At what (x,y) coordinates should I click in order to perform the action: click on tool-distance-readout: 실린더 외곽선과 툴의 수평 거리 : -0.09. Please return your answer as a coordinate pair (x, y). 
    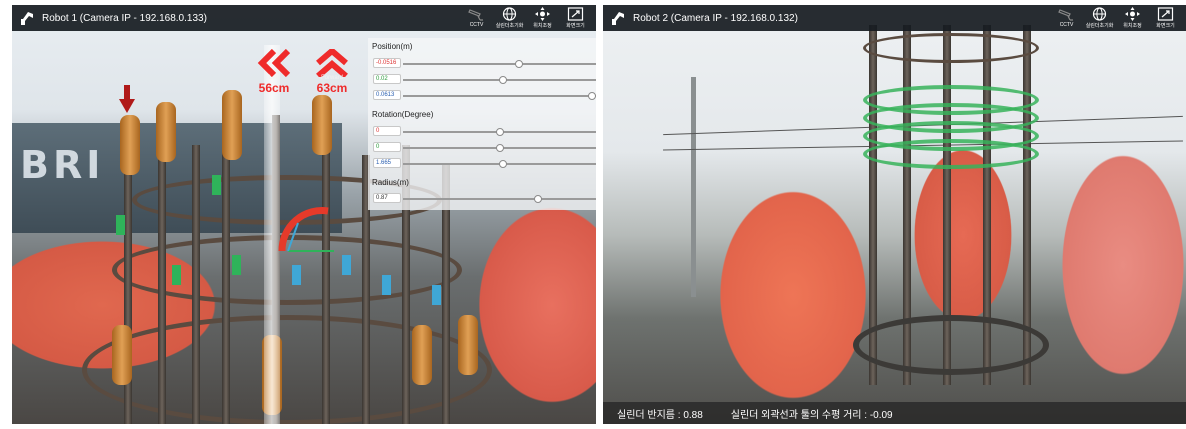
    Looking at the image, I should click on (811, 415).